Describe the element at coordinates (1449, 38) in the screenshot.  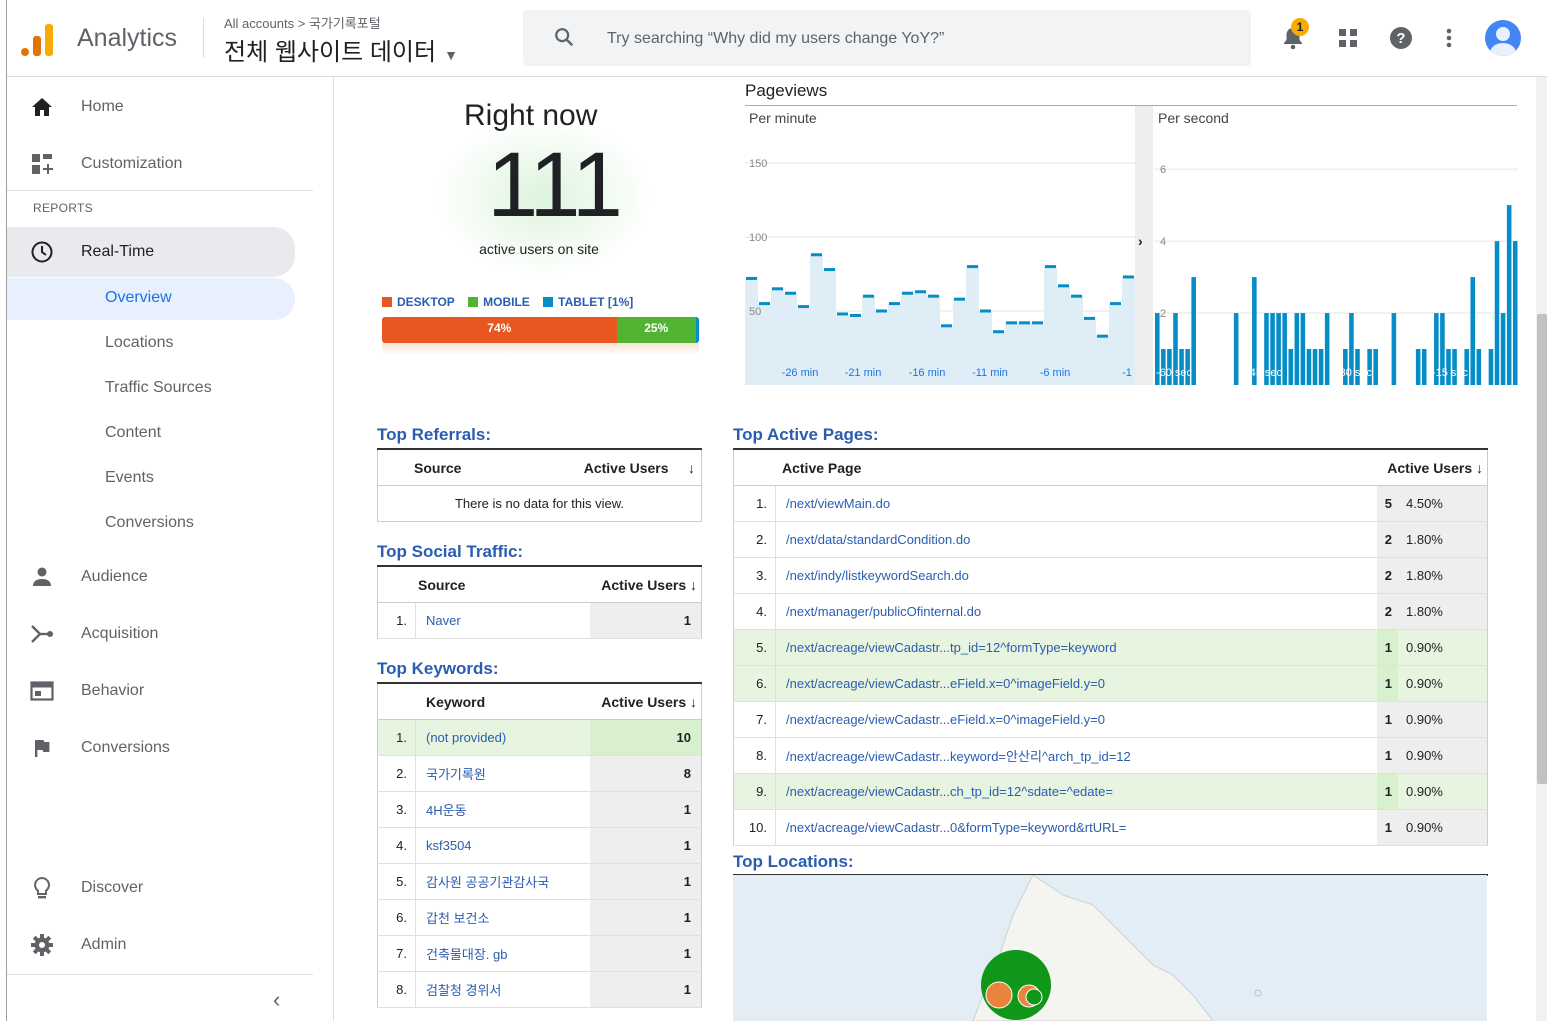
I see `more-options-button` at that location.